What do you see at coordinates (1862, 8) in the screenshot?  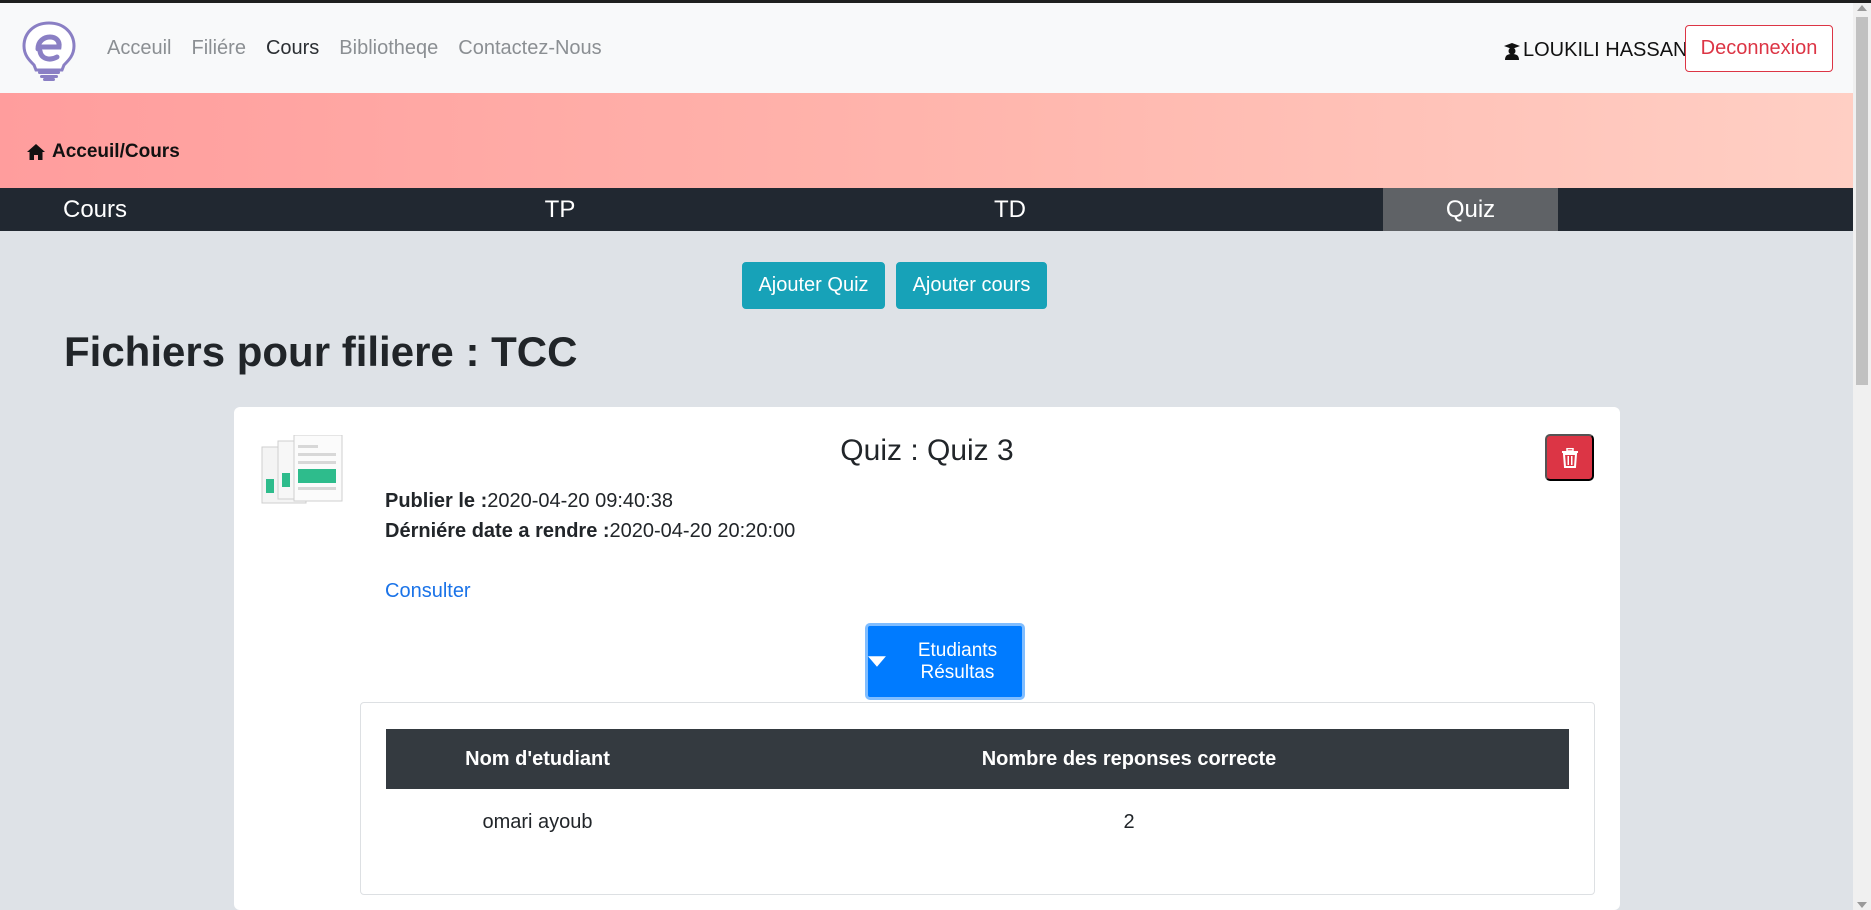 I see `scroll-up-arrow-icon` at bounding box center [1862, 8].